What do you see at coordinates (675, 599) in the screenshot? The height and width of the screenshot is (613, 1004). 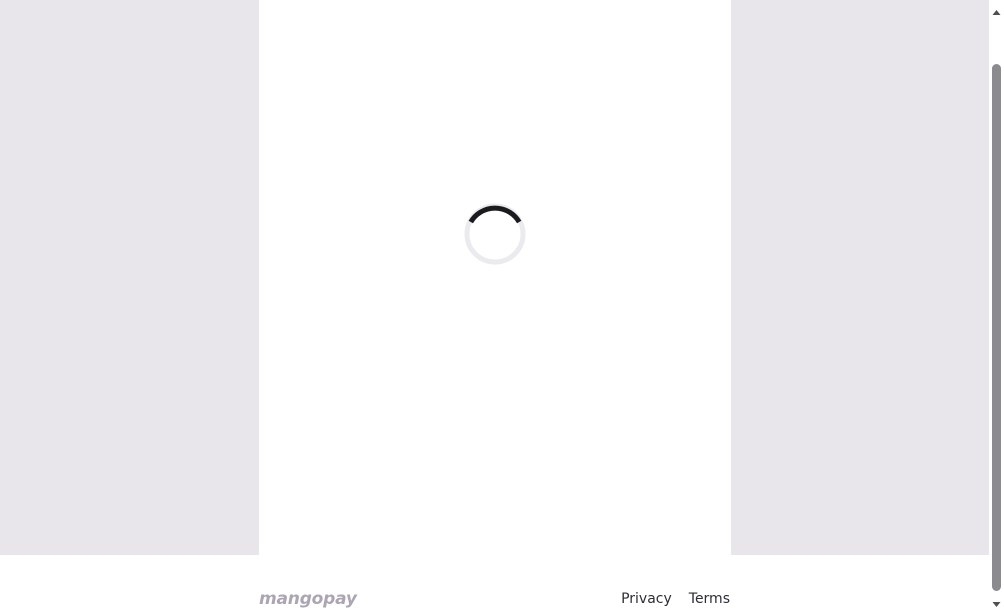 I see `footer-links: Privacy Terms` at bounding box center [675, 599].